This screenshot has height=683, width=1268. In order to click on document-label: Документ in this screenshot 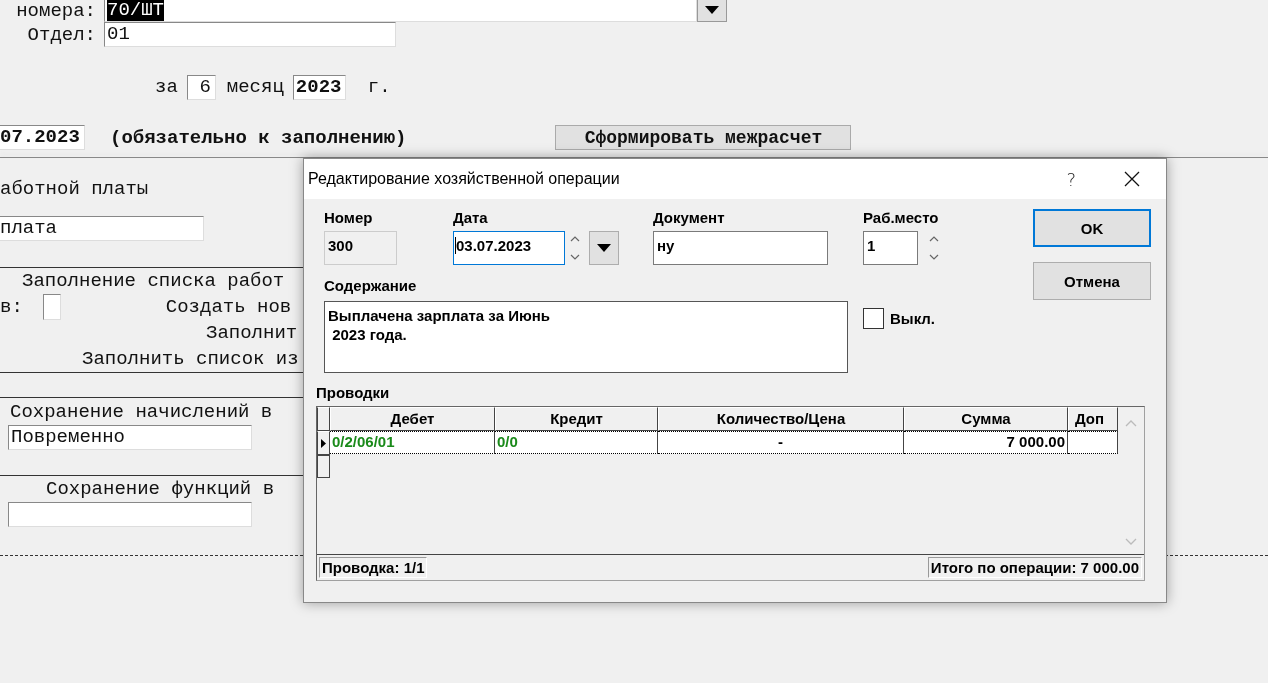, I will do `click(689, 218)`.